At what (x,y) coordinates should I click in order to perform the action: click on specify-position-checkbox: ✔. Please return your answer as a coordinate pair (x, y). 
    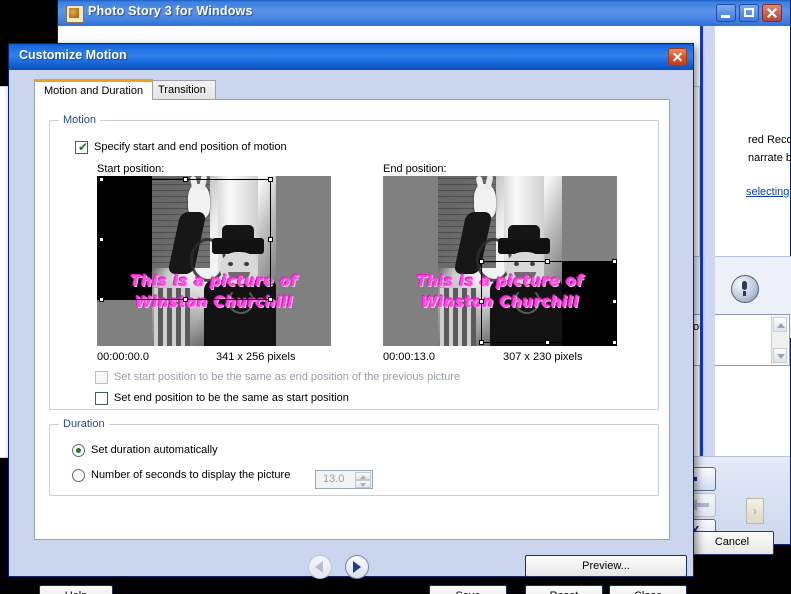
    Looking at the image, I should click on (81, 147).